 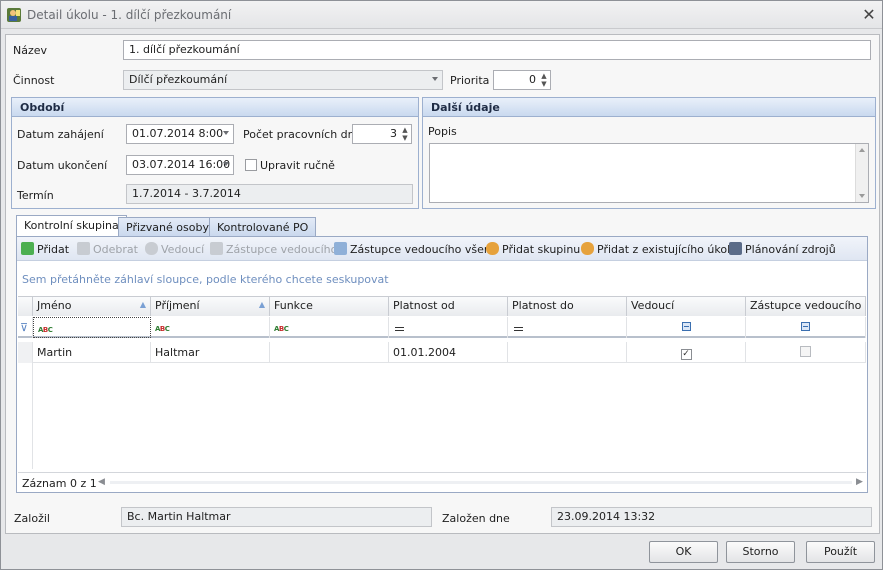 What do you see at coordinates (862, 196) in the screenshot?
I see `scroll-down-icon` at bounding box center [862, 196].